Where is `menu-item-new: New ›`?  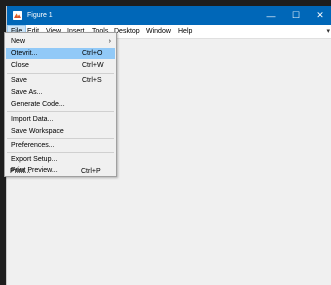 menu-item-new: New › is located at coordinates (60, 41).